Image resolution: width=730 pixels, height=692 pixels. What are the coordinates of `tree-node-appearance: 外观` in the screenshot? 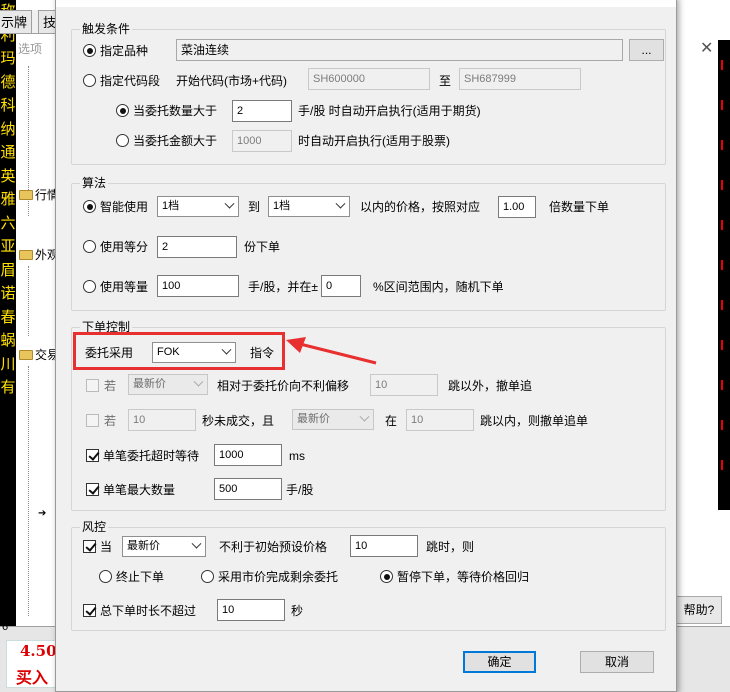 It's located at (39, 254).